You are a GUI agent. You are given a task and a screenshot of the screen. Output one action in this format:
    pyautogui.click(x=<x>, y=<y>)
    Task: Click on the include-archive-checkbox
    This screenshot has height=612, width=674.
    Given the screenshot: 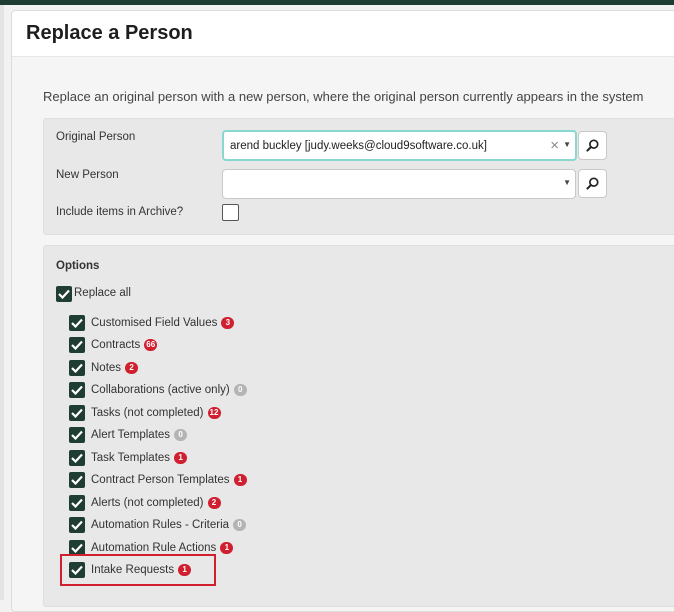 What is the action you would take?
    pyautogui.click(x=230, y=212)
    